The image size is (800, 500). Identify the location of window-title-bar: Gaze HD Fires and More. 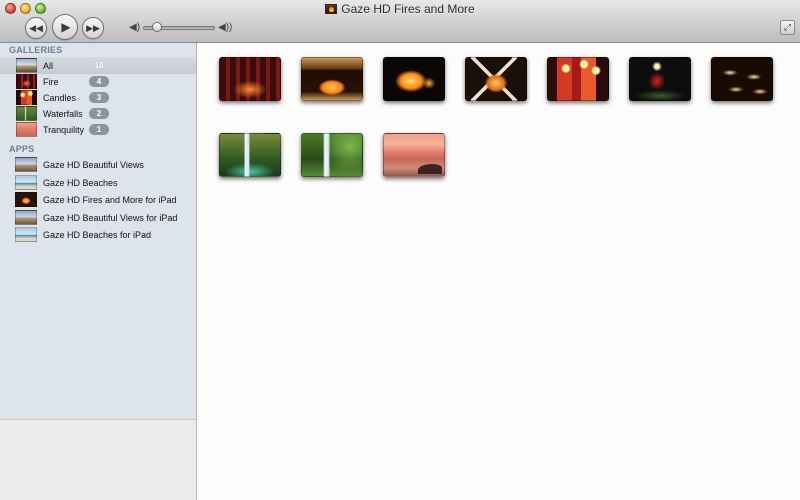
(400, 9).